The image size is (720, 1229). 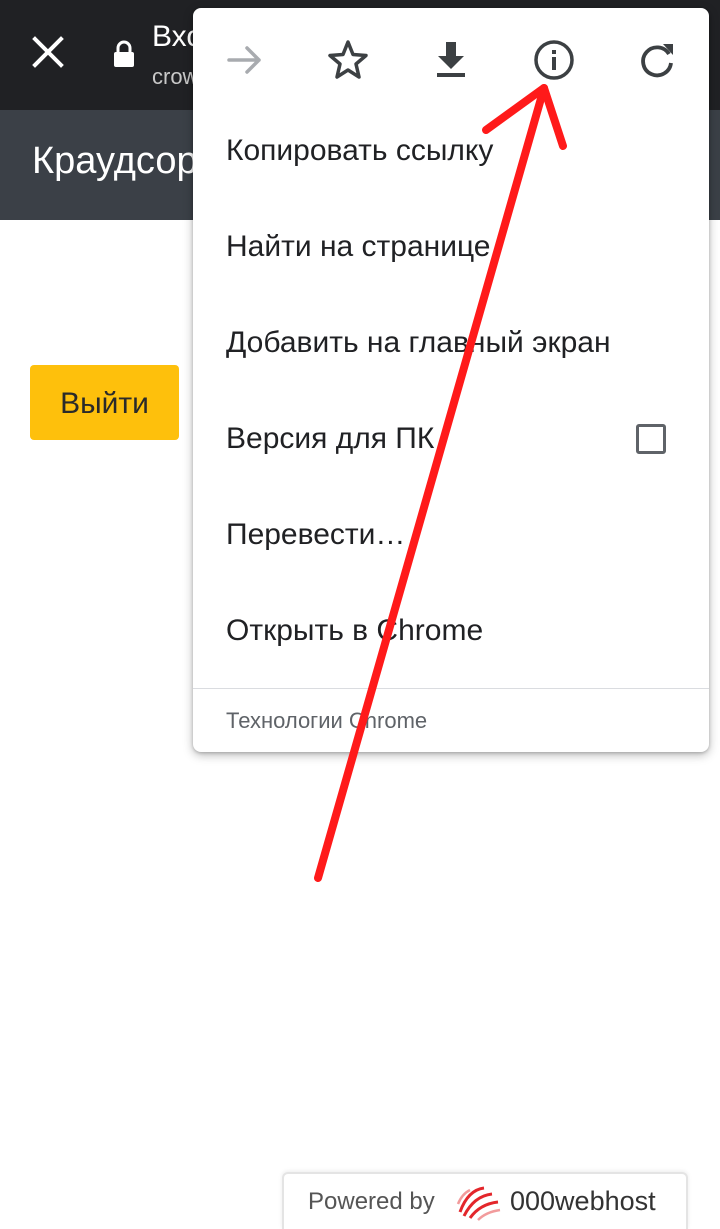 What do you see at coordinates (358, 246) in the screenshot?
I see `menu-item-label: Найти на странице` at bounding box center [358, 246].